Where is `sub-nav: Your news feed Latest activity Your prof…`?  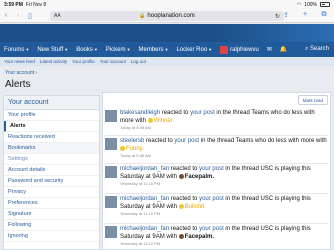
sub-nav: Your news feed Latest activity Your prof… is located at coordinates (167, 61).